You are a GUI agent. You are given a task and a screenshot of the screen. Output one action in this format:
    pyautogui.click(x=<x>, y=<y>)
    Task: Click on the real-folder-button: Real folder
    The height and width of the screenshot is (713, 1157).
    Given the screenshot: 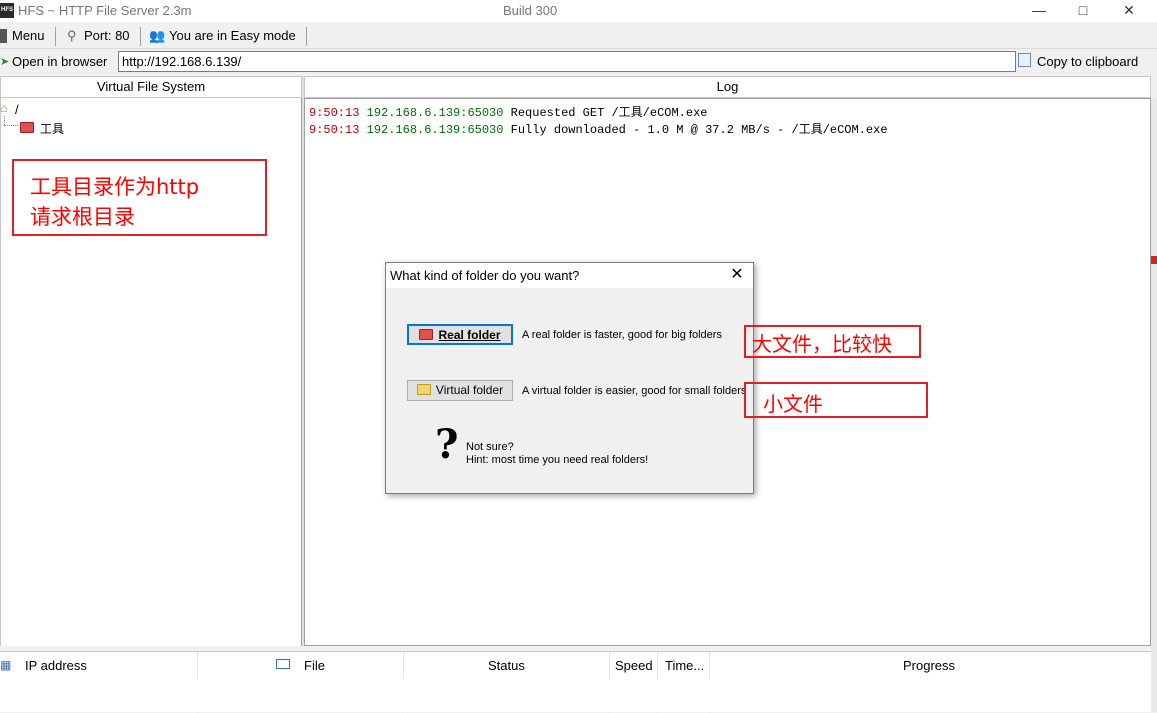 What is the action you would take?
    pyautogui.click(x=460, y=334)
    